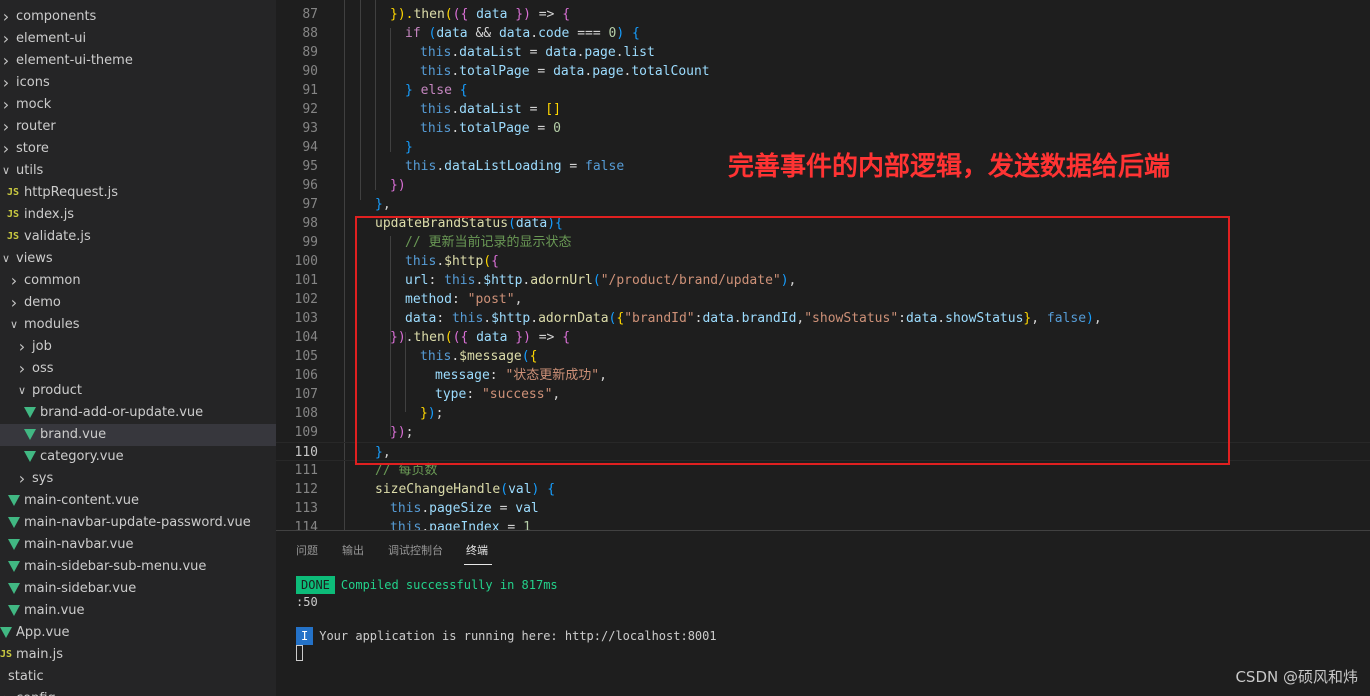  I want to click on line-number: 109, so click(306, 432).